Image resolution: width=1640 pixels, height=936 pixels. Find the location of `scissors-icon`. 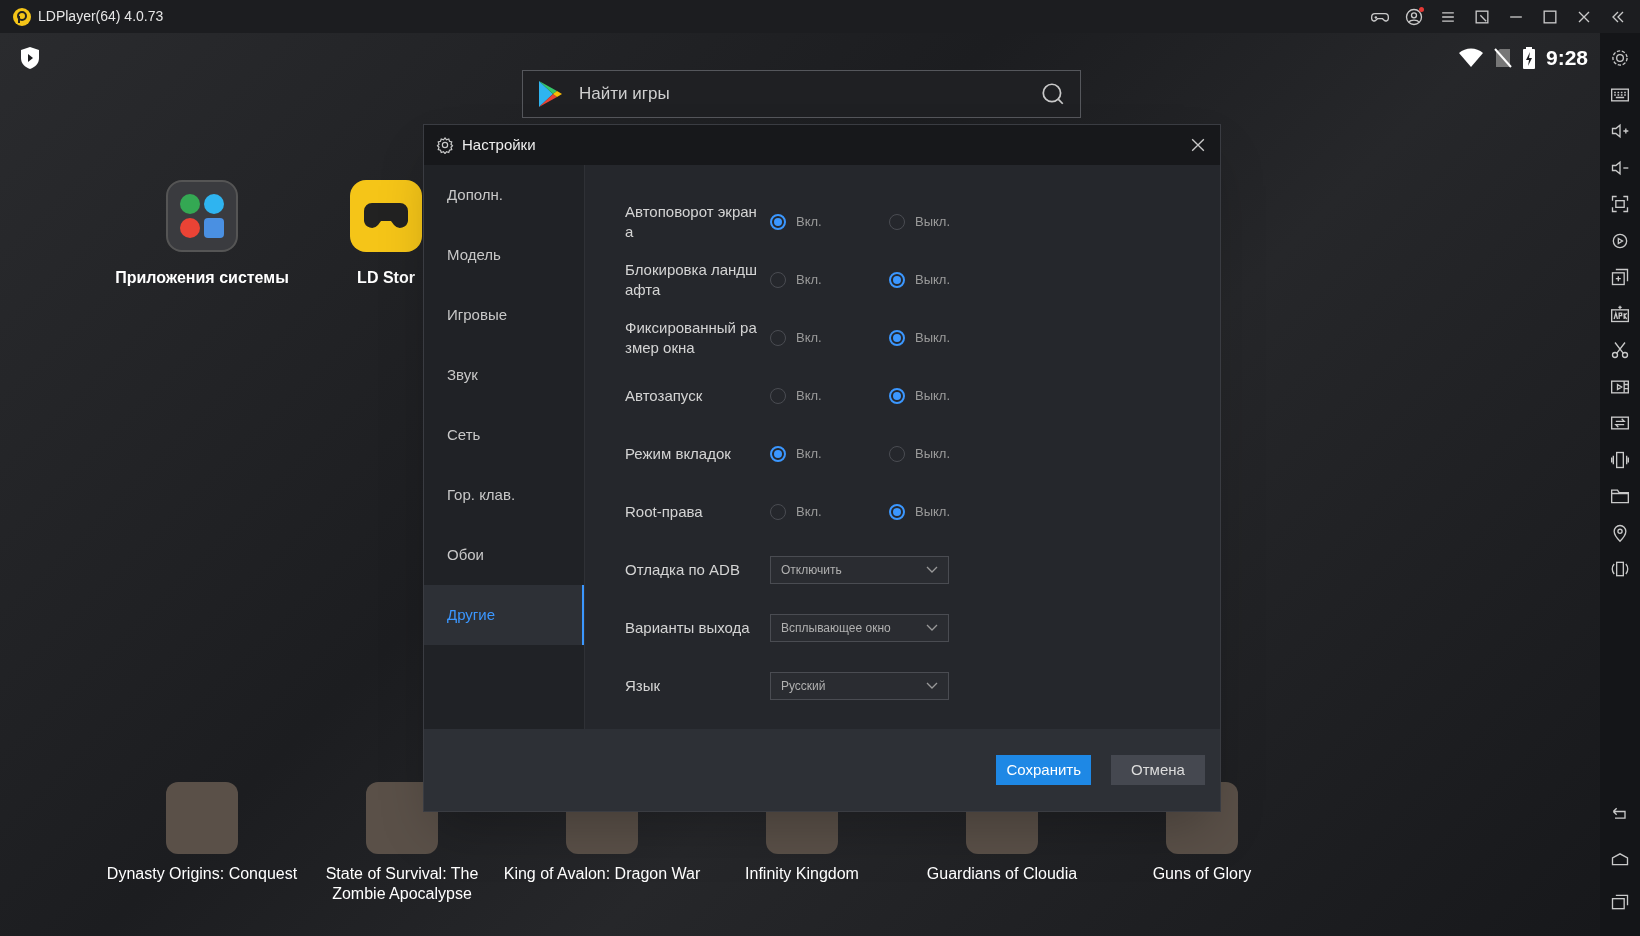

scissors-icon is located at coordinates (1620, 350).